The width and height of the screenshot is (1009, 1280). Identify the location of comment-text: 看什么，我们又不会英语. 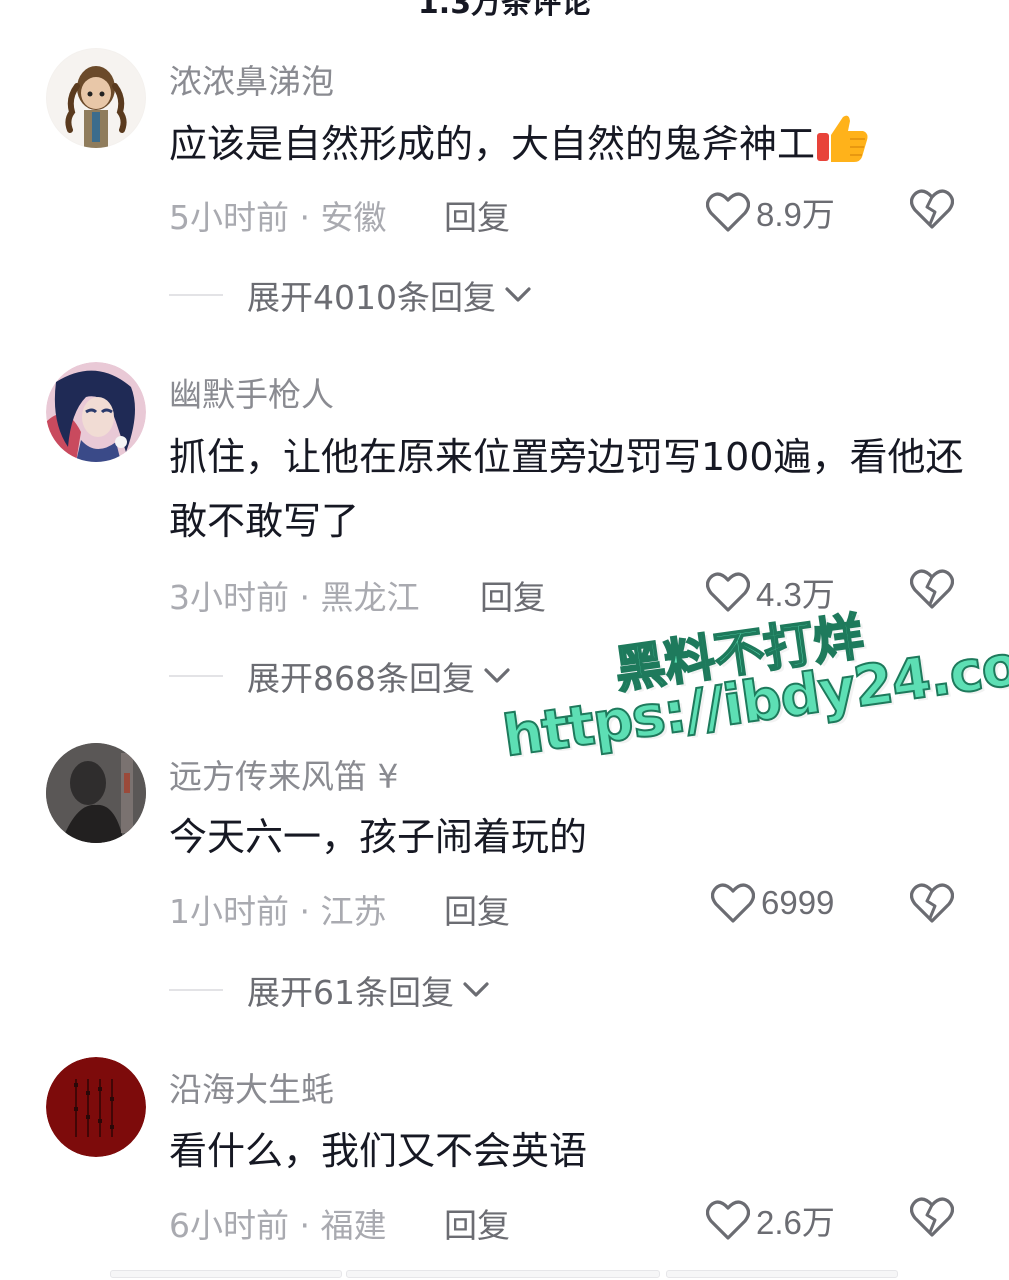
(378, 1151).